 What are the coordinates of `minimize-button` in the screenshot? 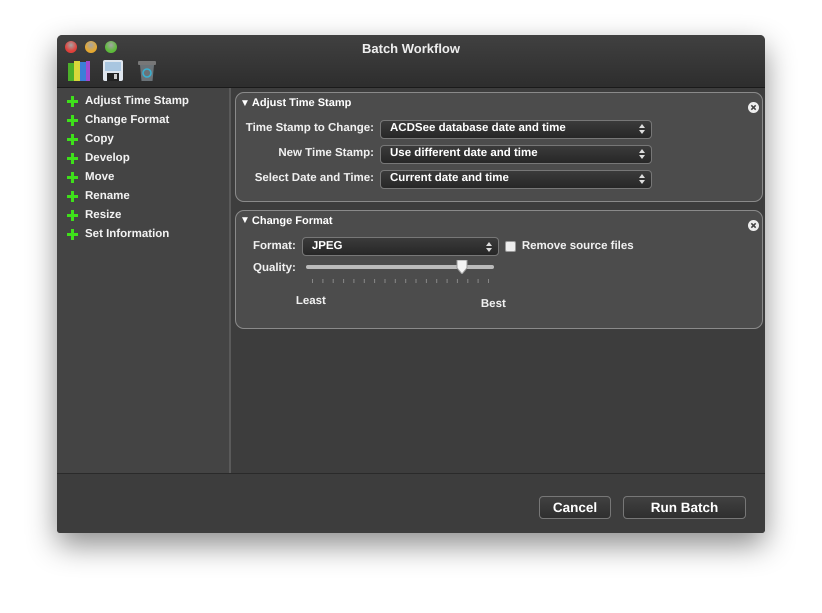 It's located at (91, 47).